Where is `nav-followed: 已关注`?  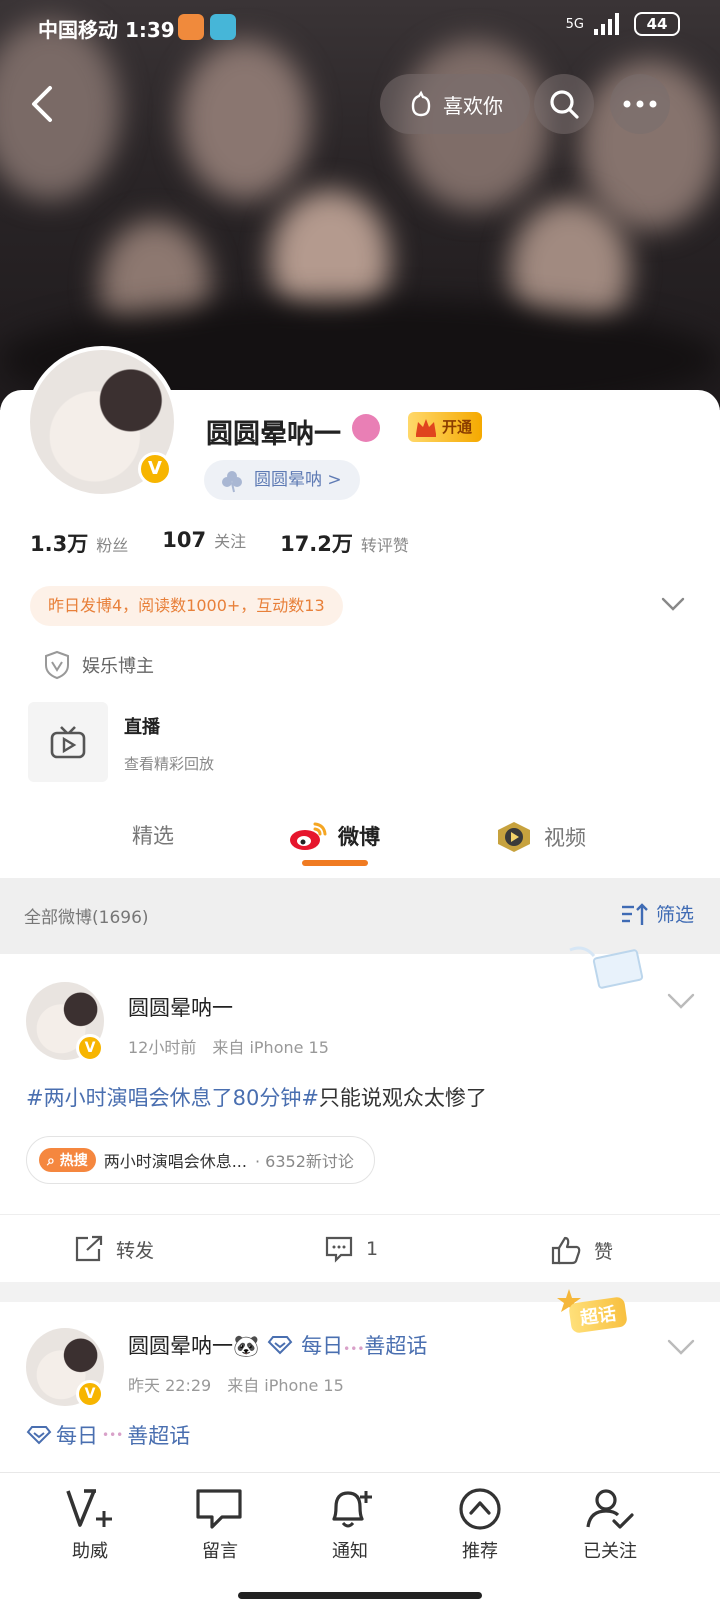 nav-followed: 已关注 is located at coordinates (610, 1525).